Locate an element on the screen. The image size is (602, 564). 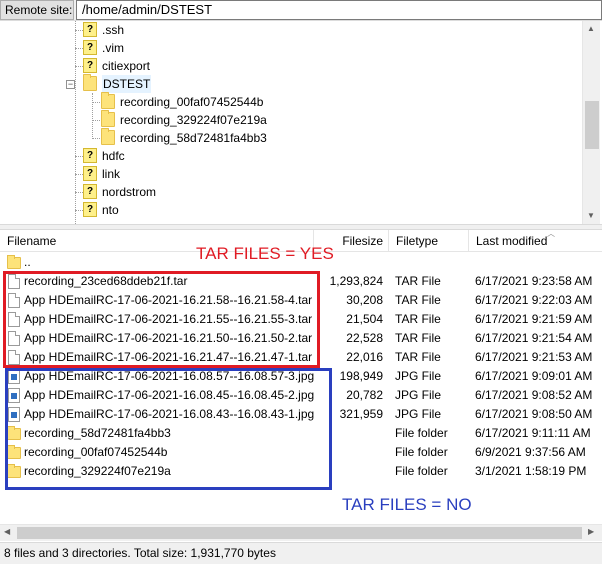
file-list-horizontal-scrollbar: ◀ ▶ is located at coordinates (301, 532).